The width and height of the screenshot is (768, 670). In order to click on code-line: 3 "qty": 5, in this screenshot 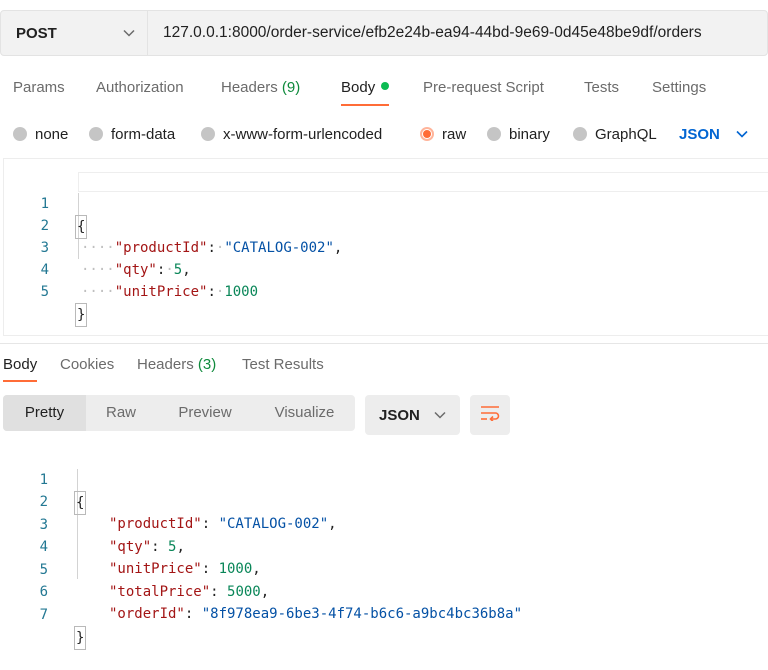, I will do `click(385, 523)`.